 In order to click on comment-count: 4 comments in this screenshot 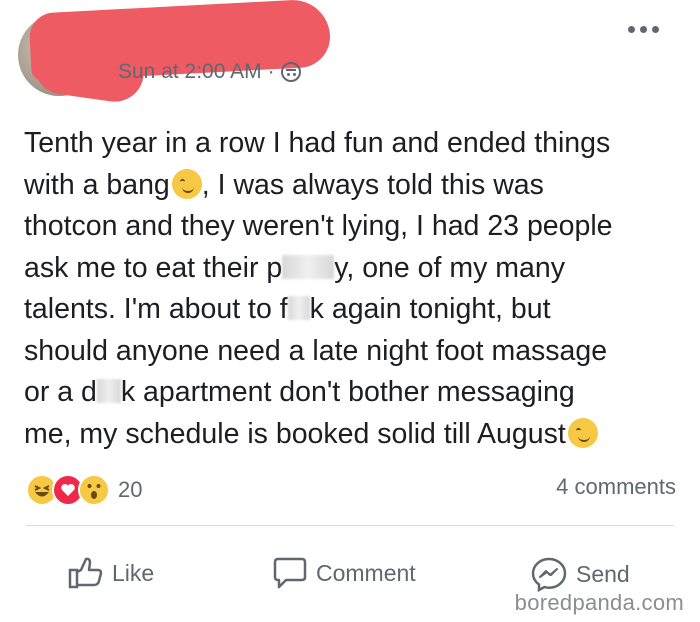, I will do `click(616, 487)`.